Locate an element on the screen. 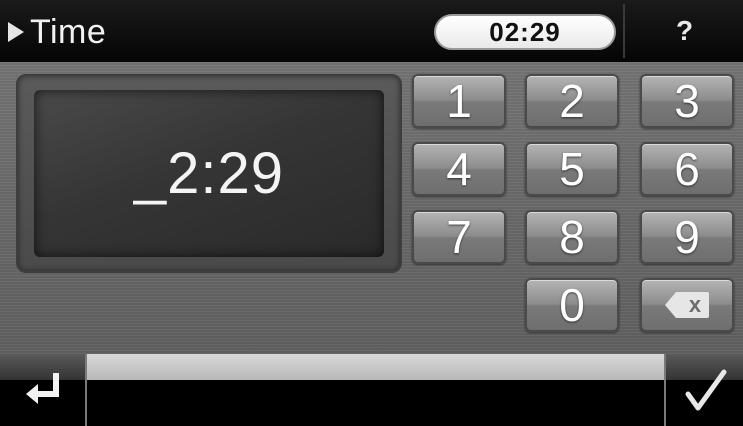  header-divider is located at coordinates (624, 31).